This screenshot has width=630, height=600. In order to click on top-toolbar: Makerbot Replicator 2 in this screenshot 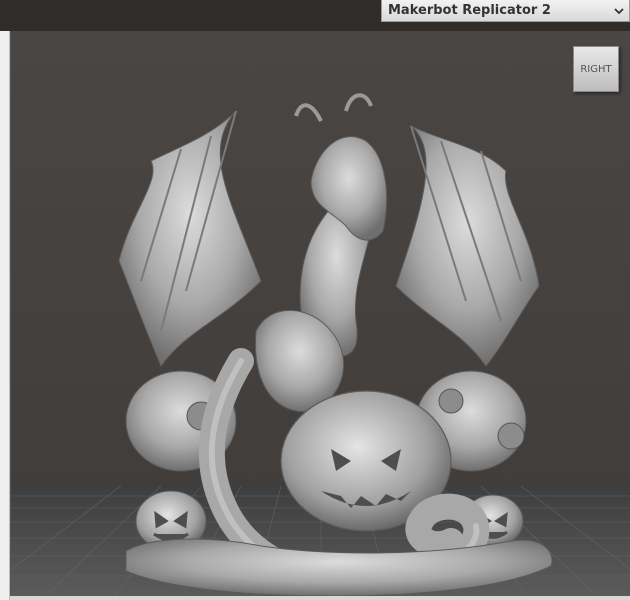, I will do `click(315, 15)`.